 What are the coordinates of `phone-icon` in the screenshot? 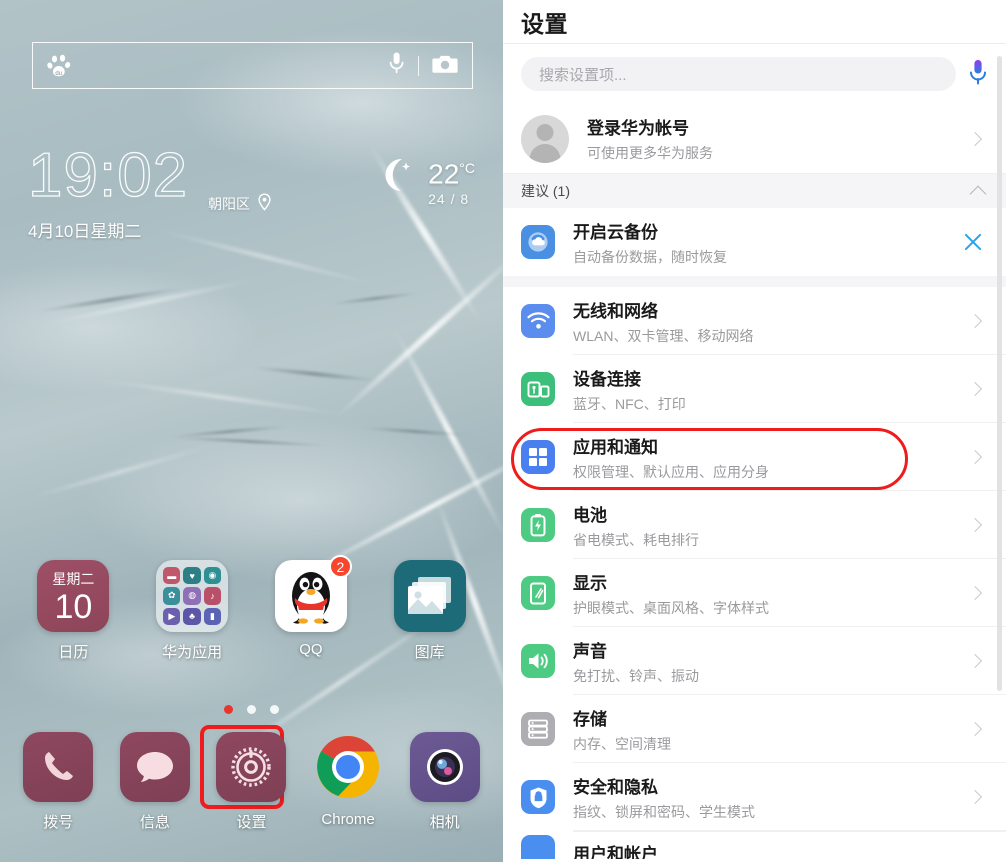 It's located at (58, 767).